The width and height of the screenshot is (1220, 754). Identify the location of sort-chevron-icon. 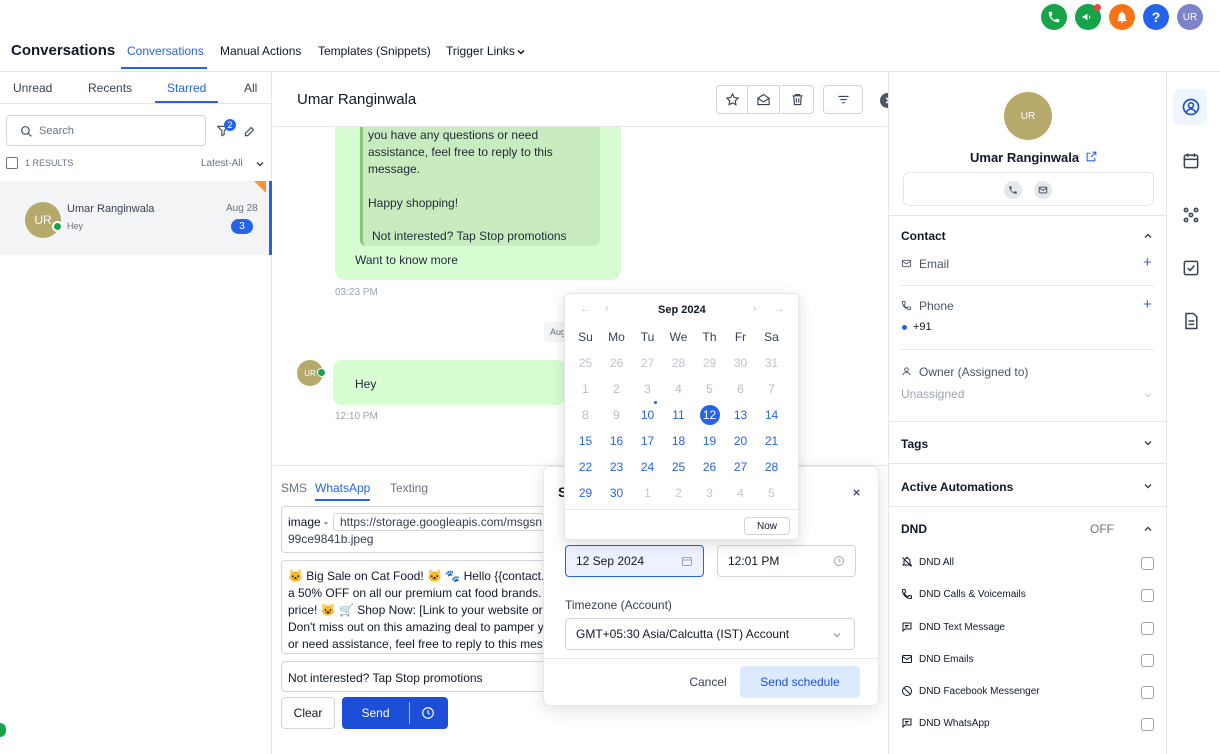
(260, 164).